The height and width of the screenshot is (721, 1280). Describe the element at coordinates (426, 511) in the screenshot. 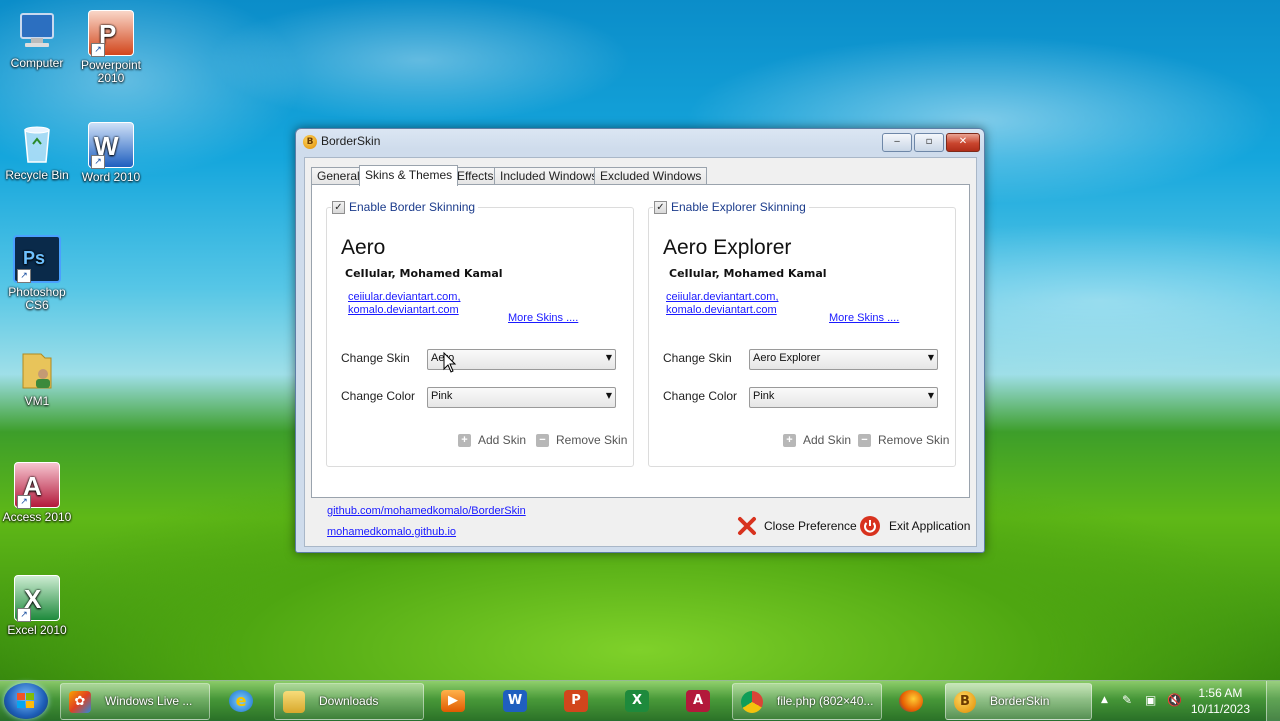

I see `github-link: github.com/mohamedkomalo/BorderSkin` at that location.